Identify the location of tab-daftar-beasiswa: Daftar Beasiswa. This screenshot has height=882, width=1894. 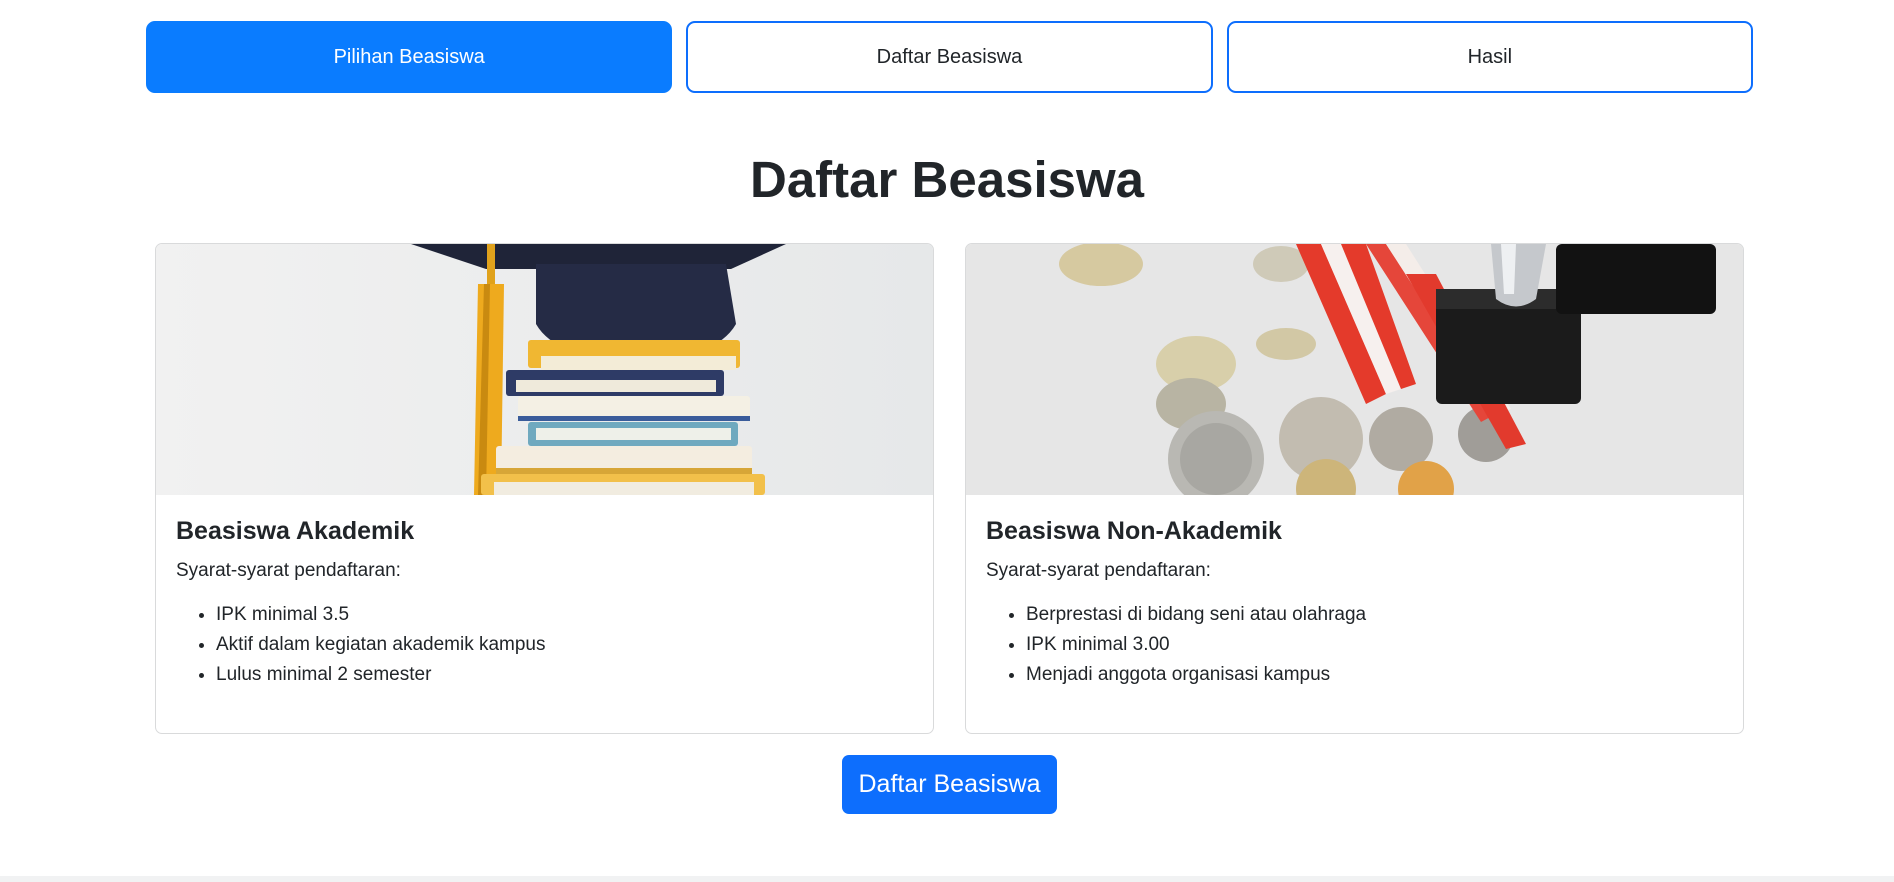
(949, 57).